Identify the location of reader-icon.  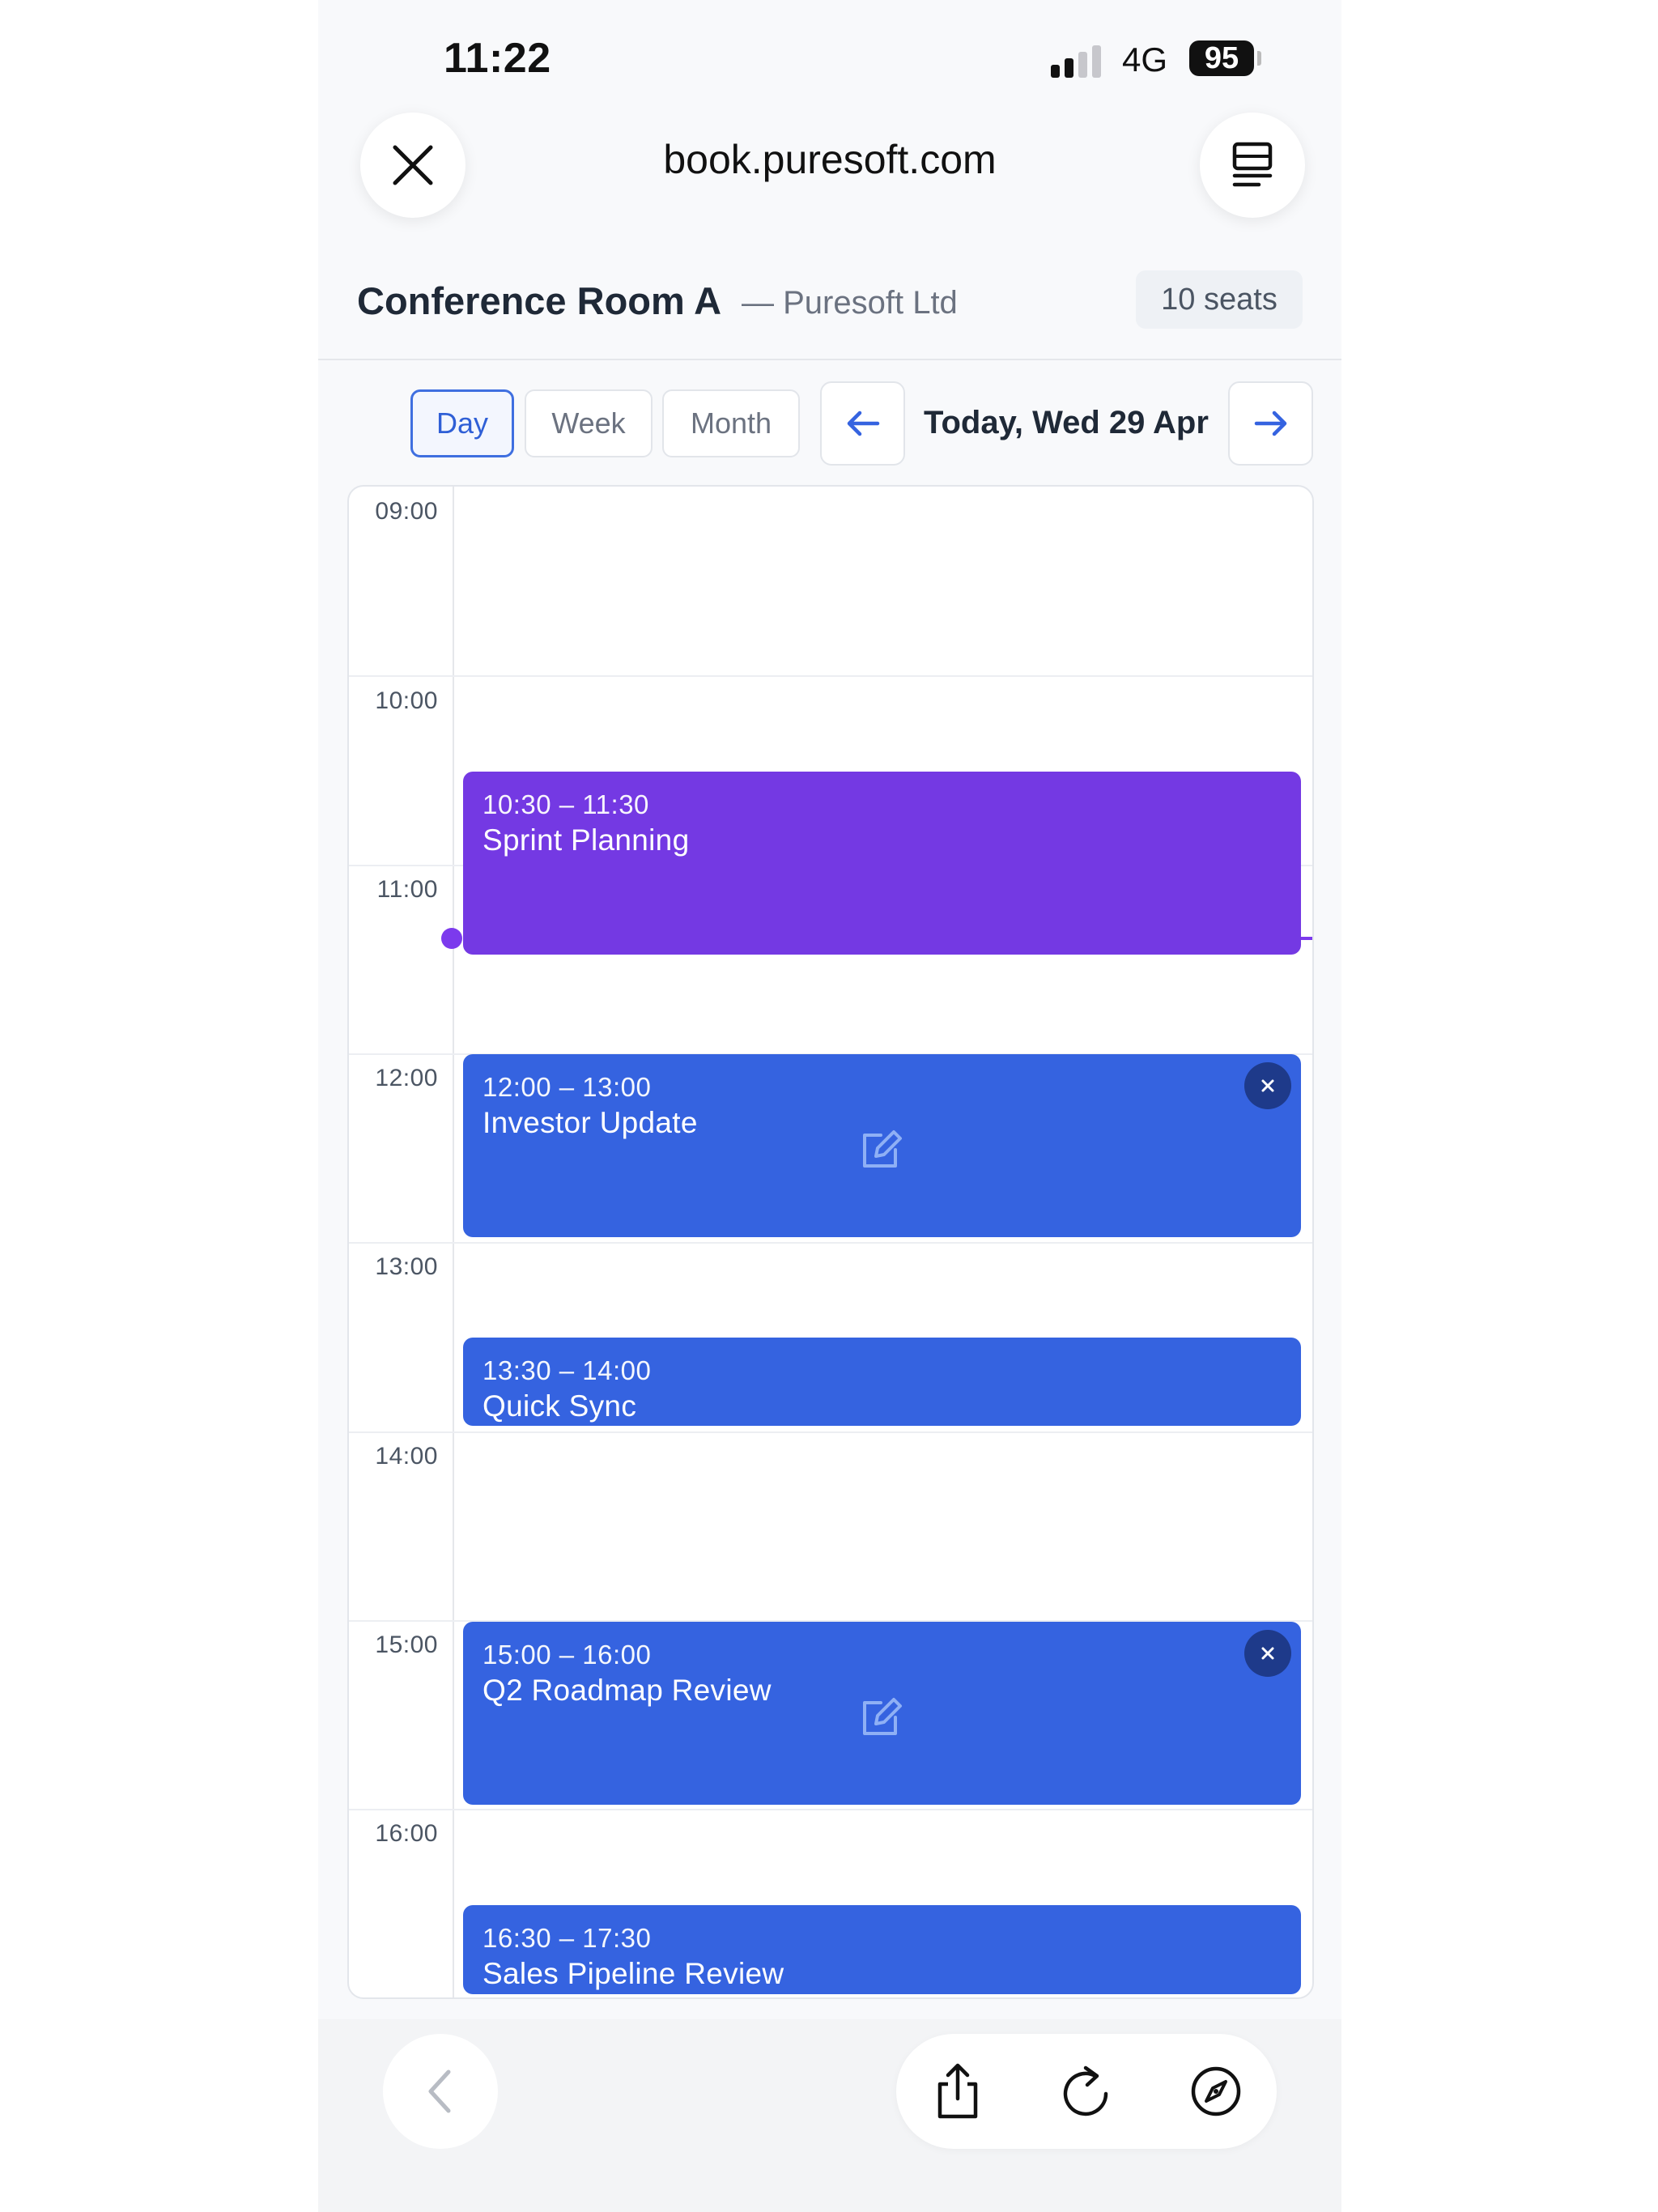
(1252, 164).